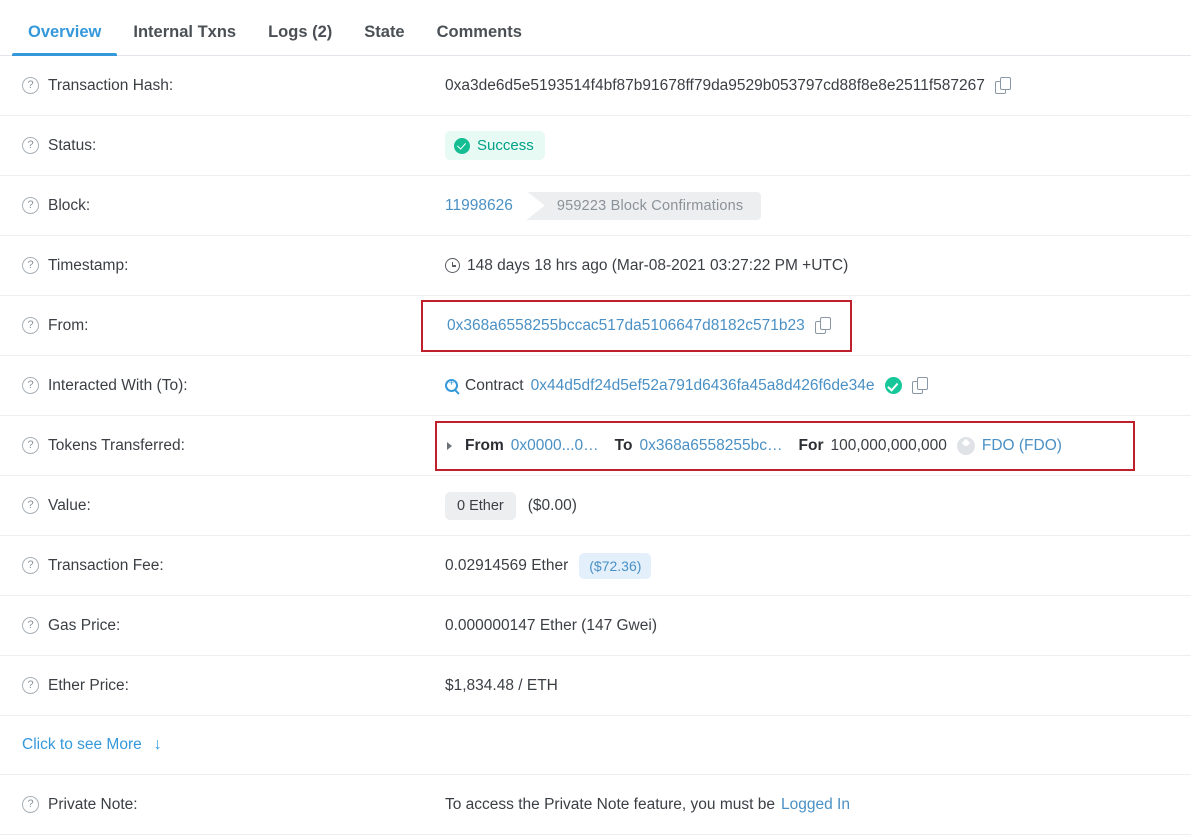  Describe the element at coordinates (505, 145) in the screenshot. I see `status-badge-label: Success` at that location.